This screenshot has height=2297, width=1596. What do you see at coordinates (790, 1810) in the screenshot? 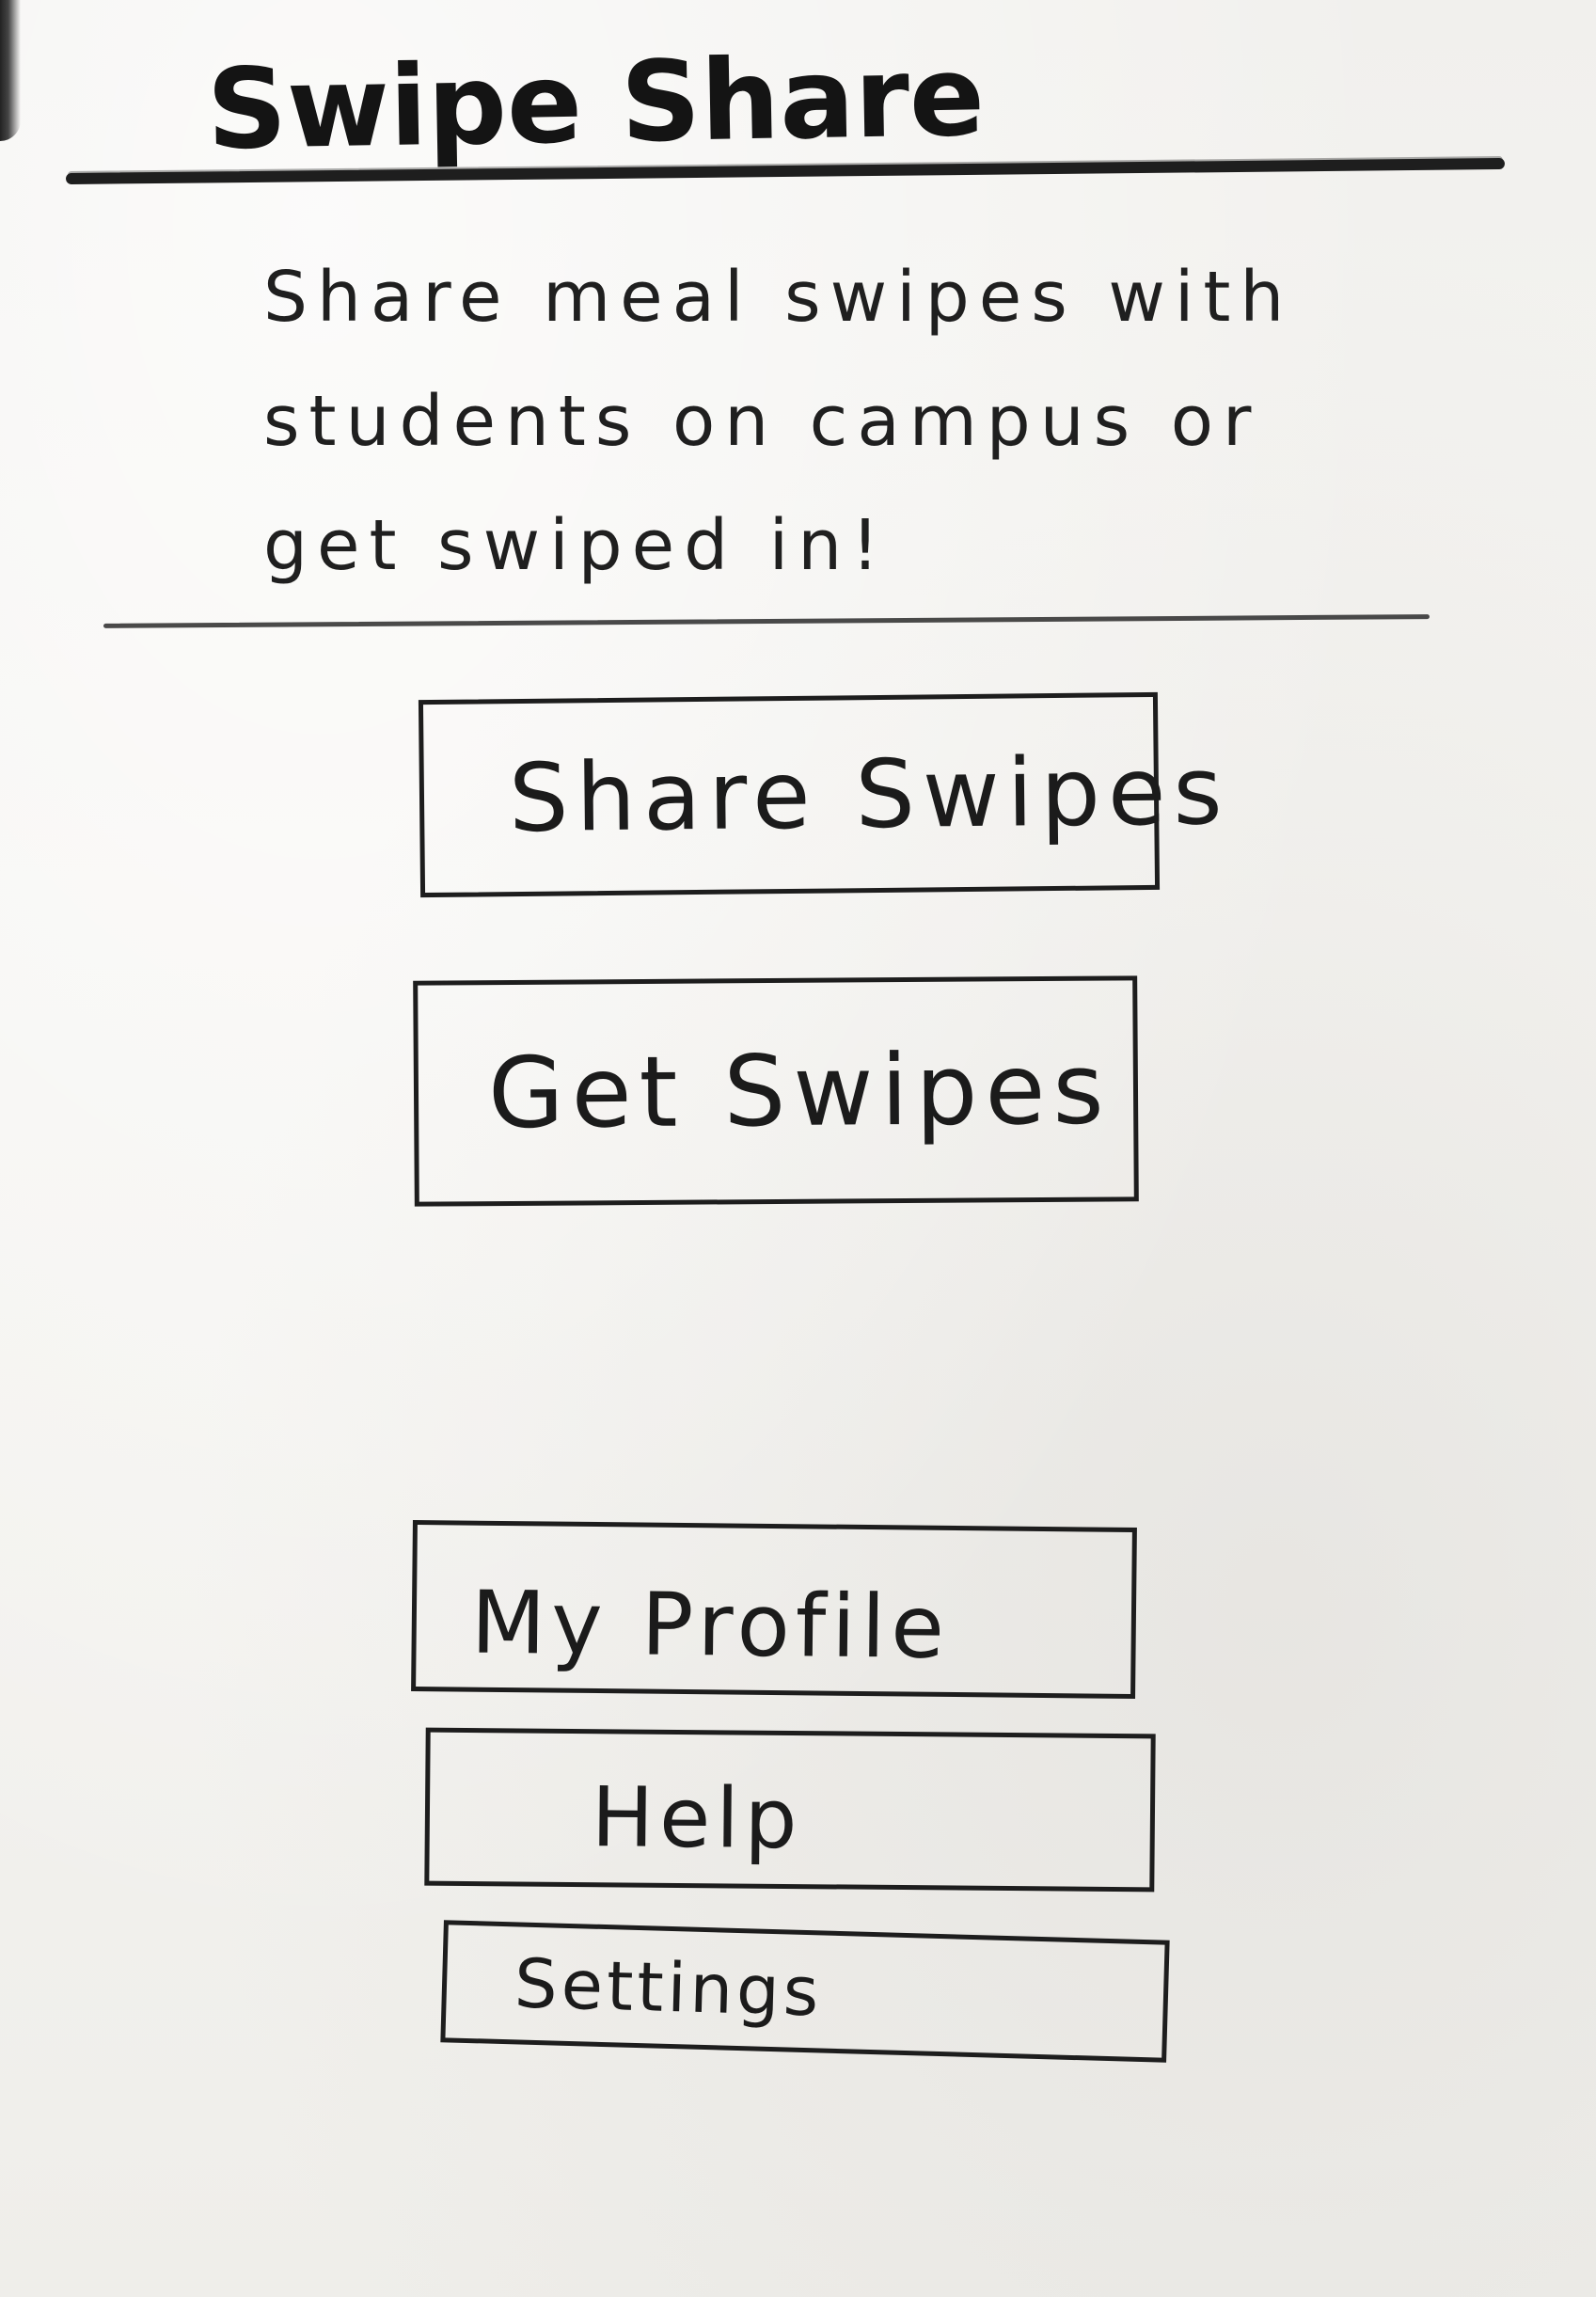
I see `help-button: Help` at bounding box center [790, 1810].